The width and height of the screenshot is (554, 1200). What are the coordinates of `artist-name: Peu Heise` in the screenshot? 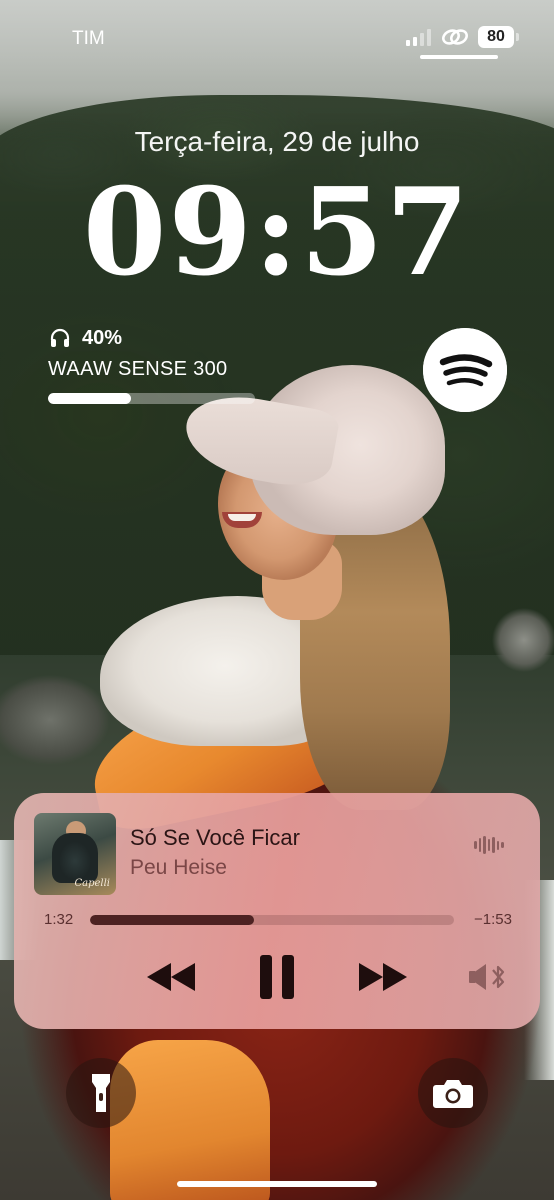 It's located at (178, 867).